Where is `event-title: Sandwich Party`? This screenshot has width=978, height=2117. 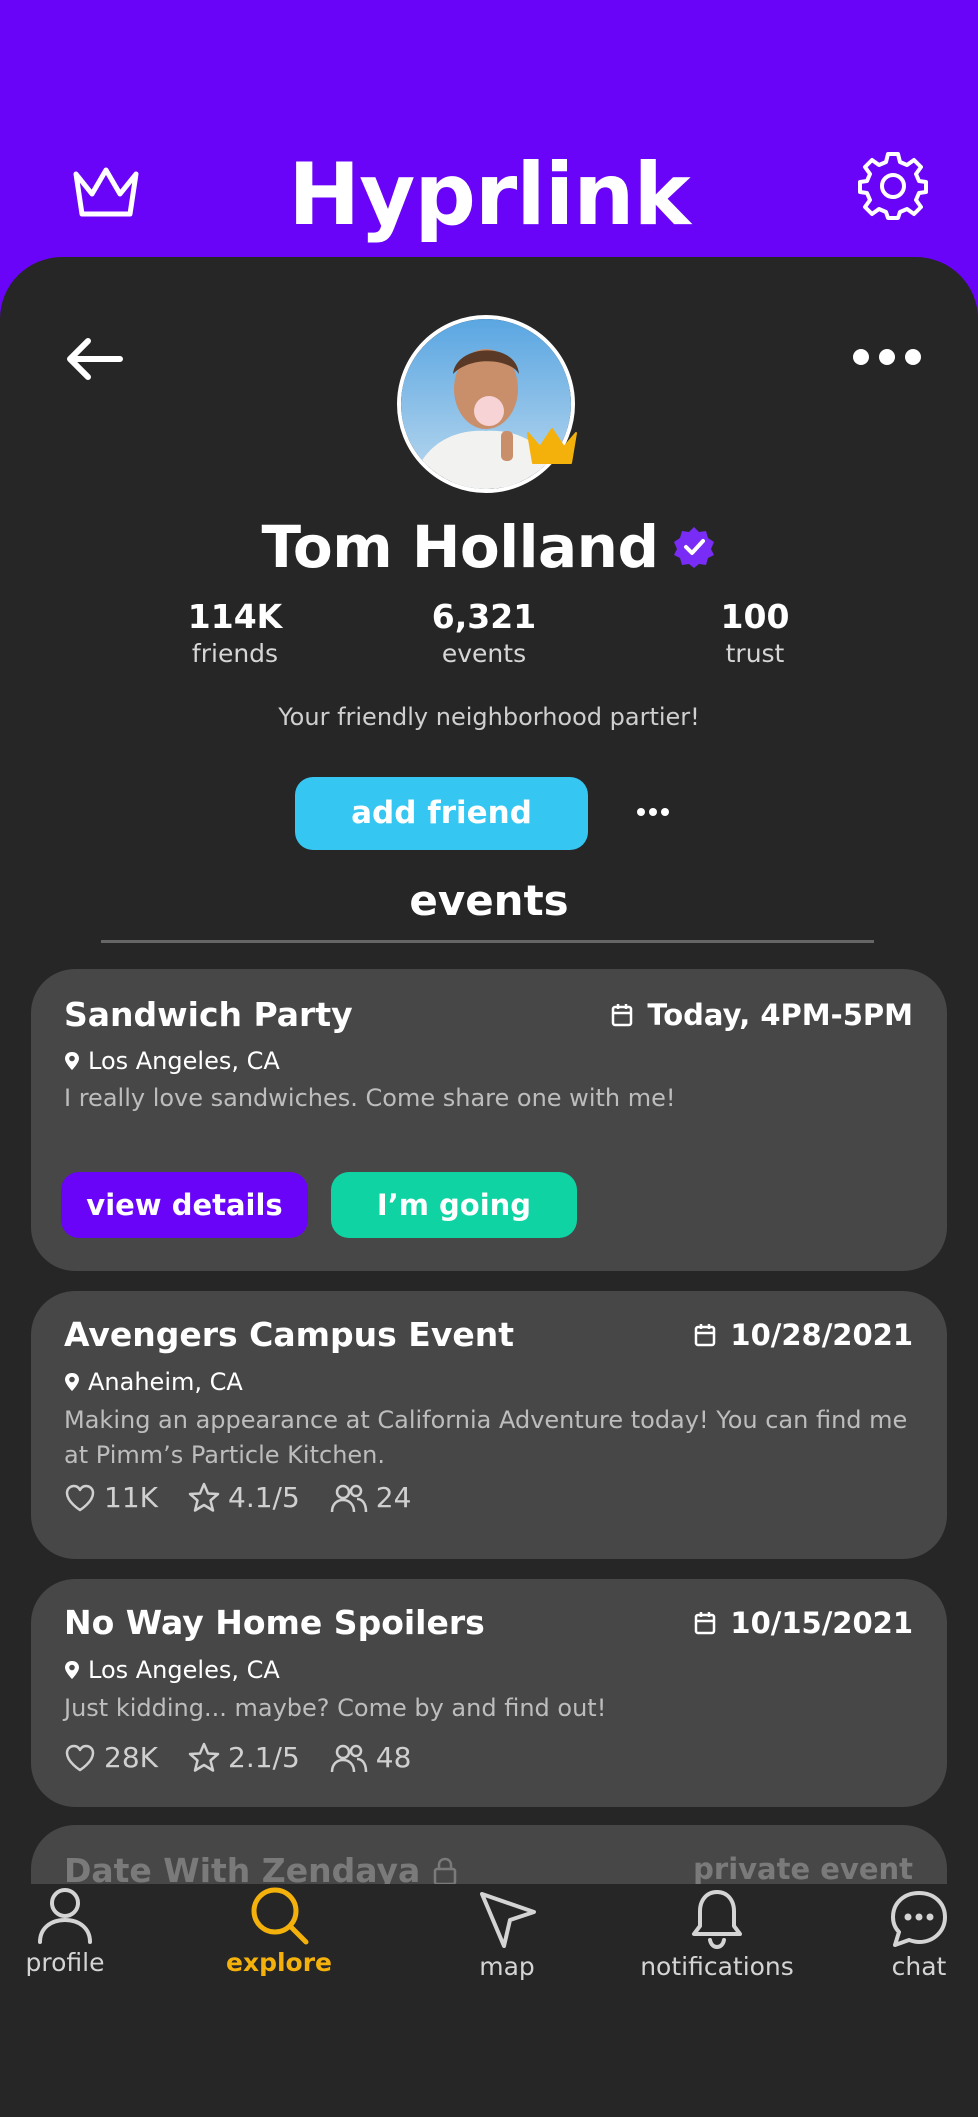 event-title: Sandwich Party is located at coordinates (208, 1014).